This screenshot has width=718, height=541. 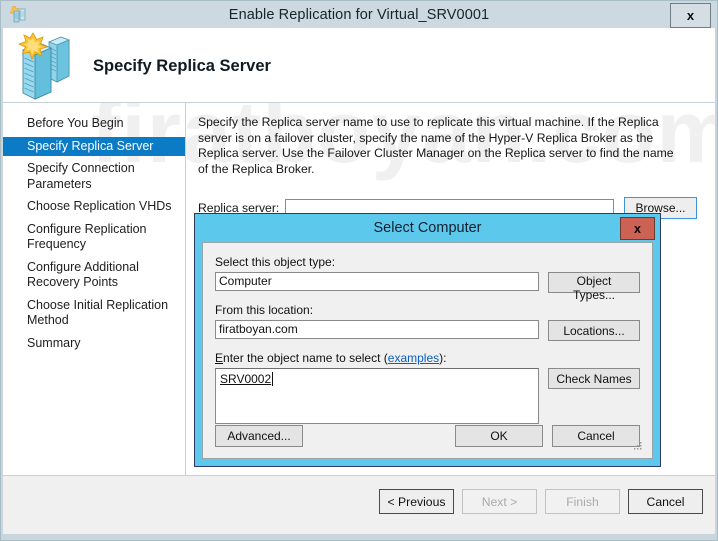 What do you see at coordinates (94, 176) in the screenshot?
I see `sidebar-item-specify-connection-parameters: Specify Connection Parameters` at bounding box center [94, 176].